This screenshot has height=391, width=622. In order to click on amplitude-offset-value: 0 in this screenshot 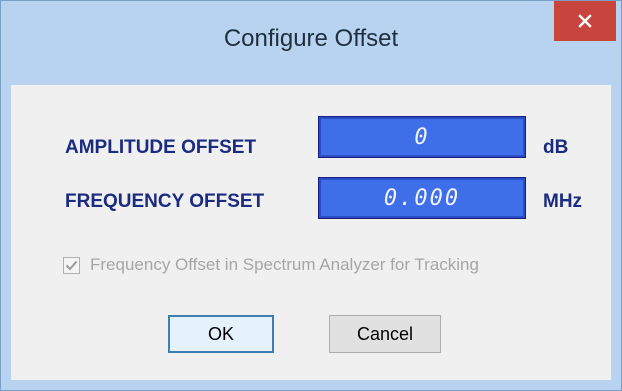, I will do `click(422, 137)`.